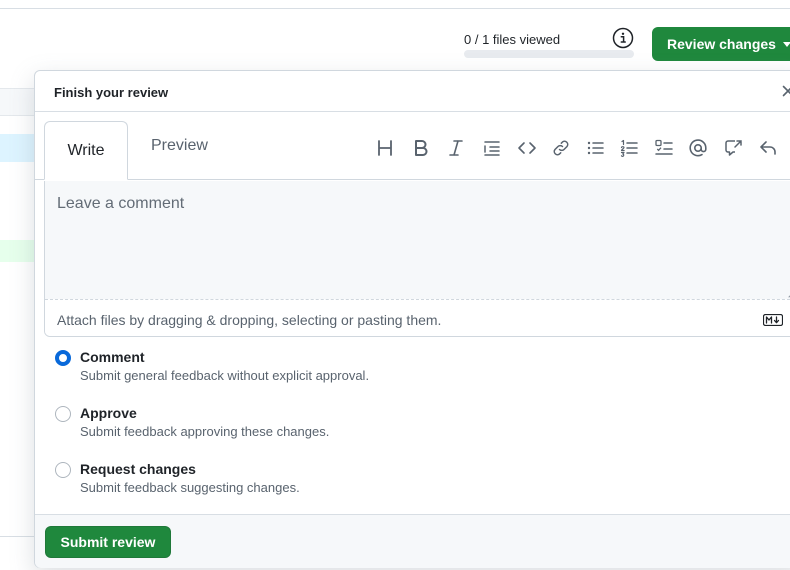 This screenshot has height=570, width=790. I want to click on approve-option-label: Approve, so click(108, 413).